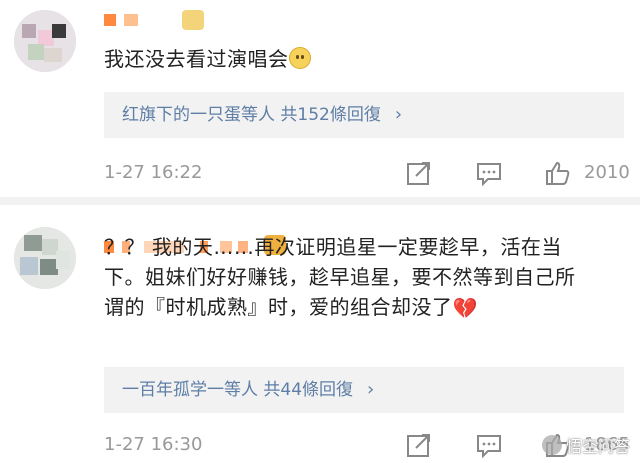  What do you see at coordinates (299, 58) in the screenshot?
I see `smile-emoji-icon` at bounding box center [299, 58].